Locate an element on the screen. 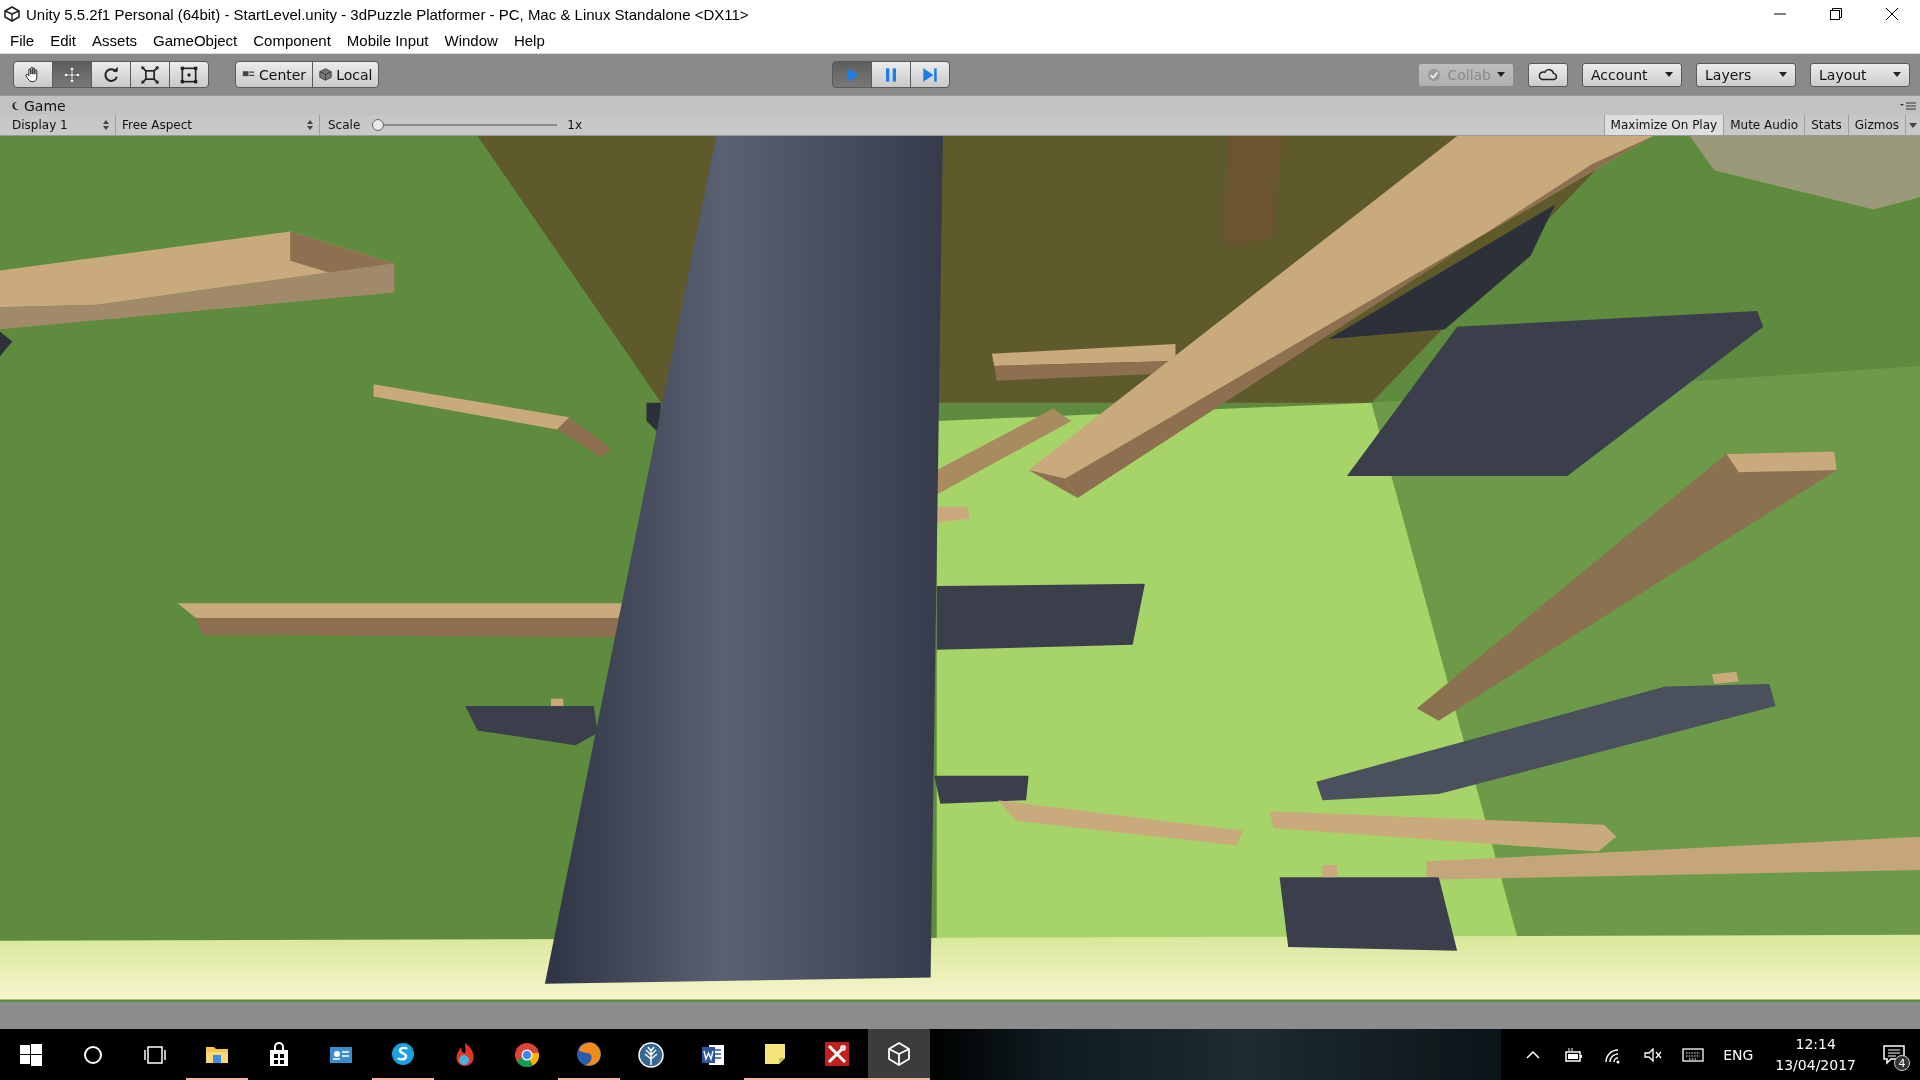 This screenshot has width=1920, height=1080. restore-icon is located at coordinates (1836, 14).